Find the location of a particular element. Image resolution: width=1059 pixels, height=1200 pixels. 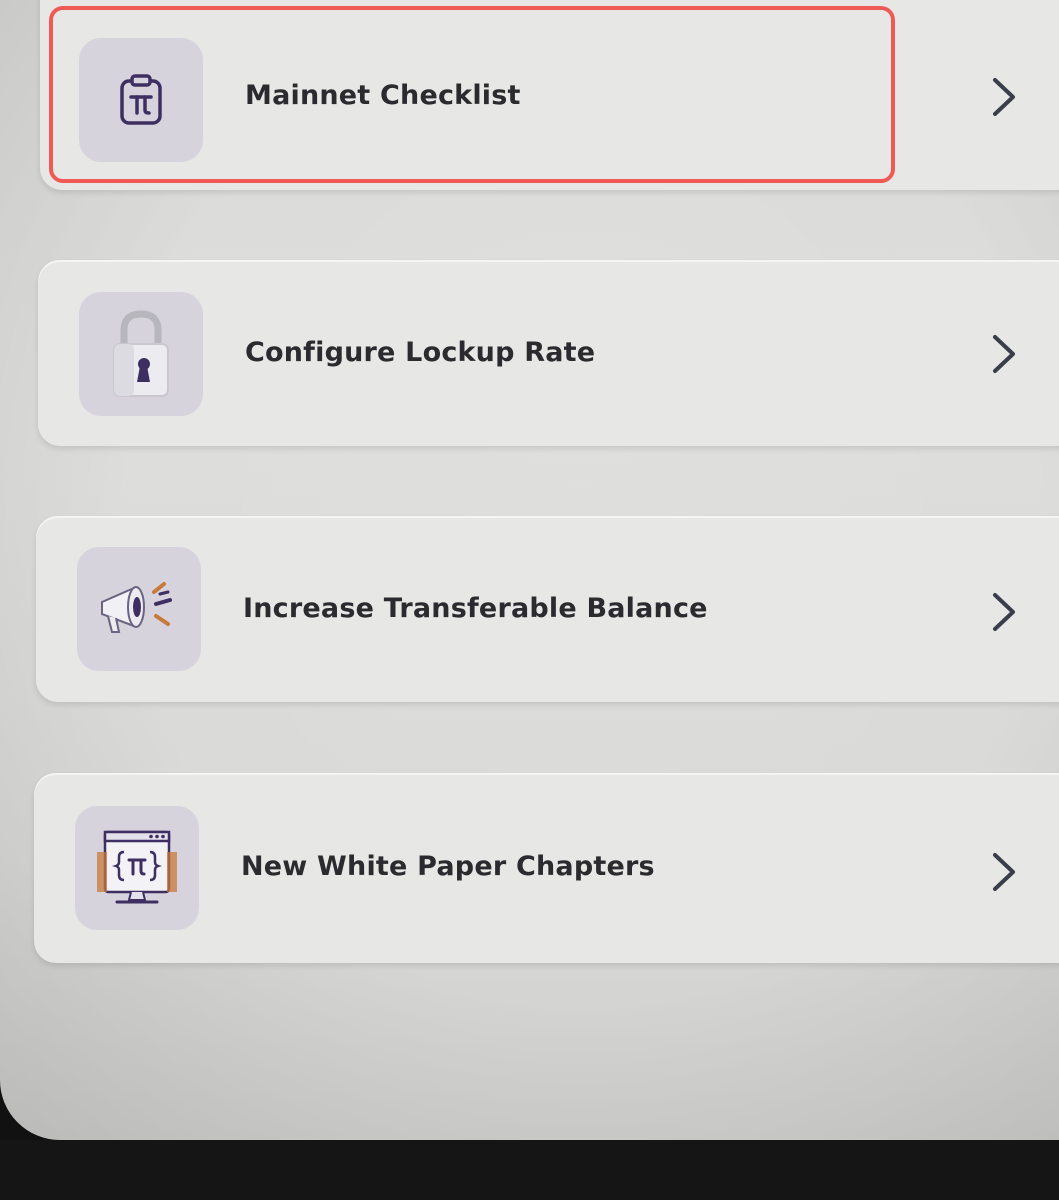

configure-lockup-rate-label: Configure Lockup Rate is located at coordinates (420, 352).